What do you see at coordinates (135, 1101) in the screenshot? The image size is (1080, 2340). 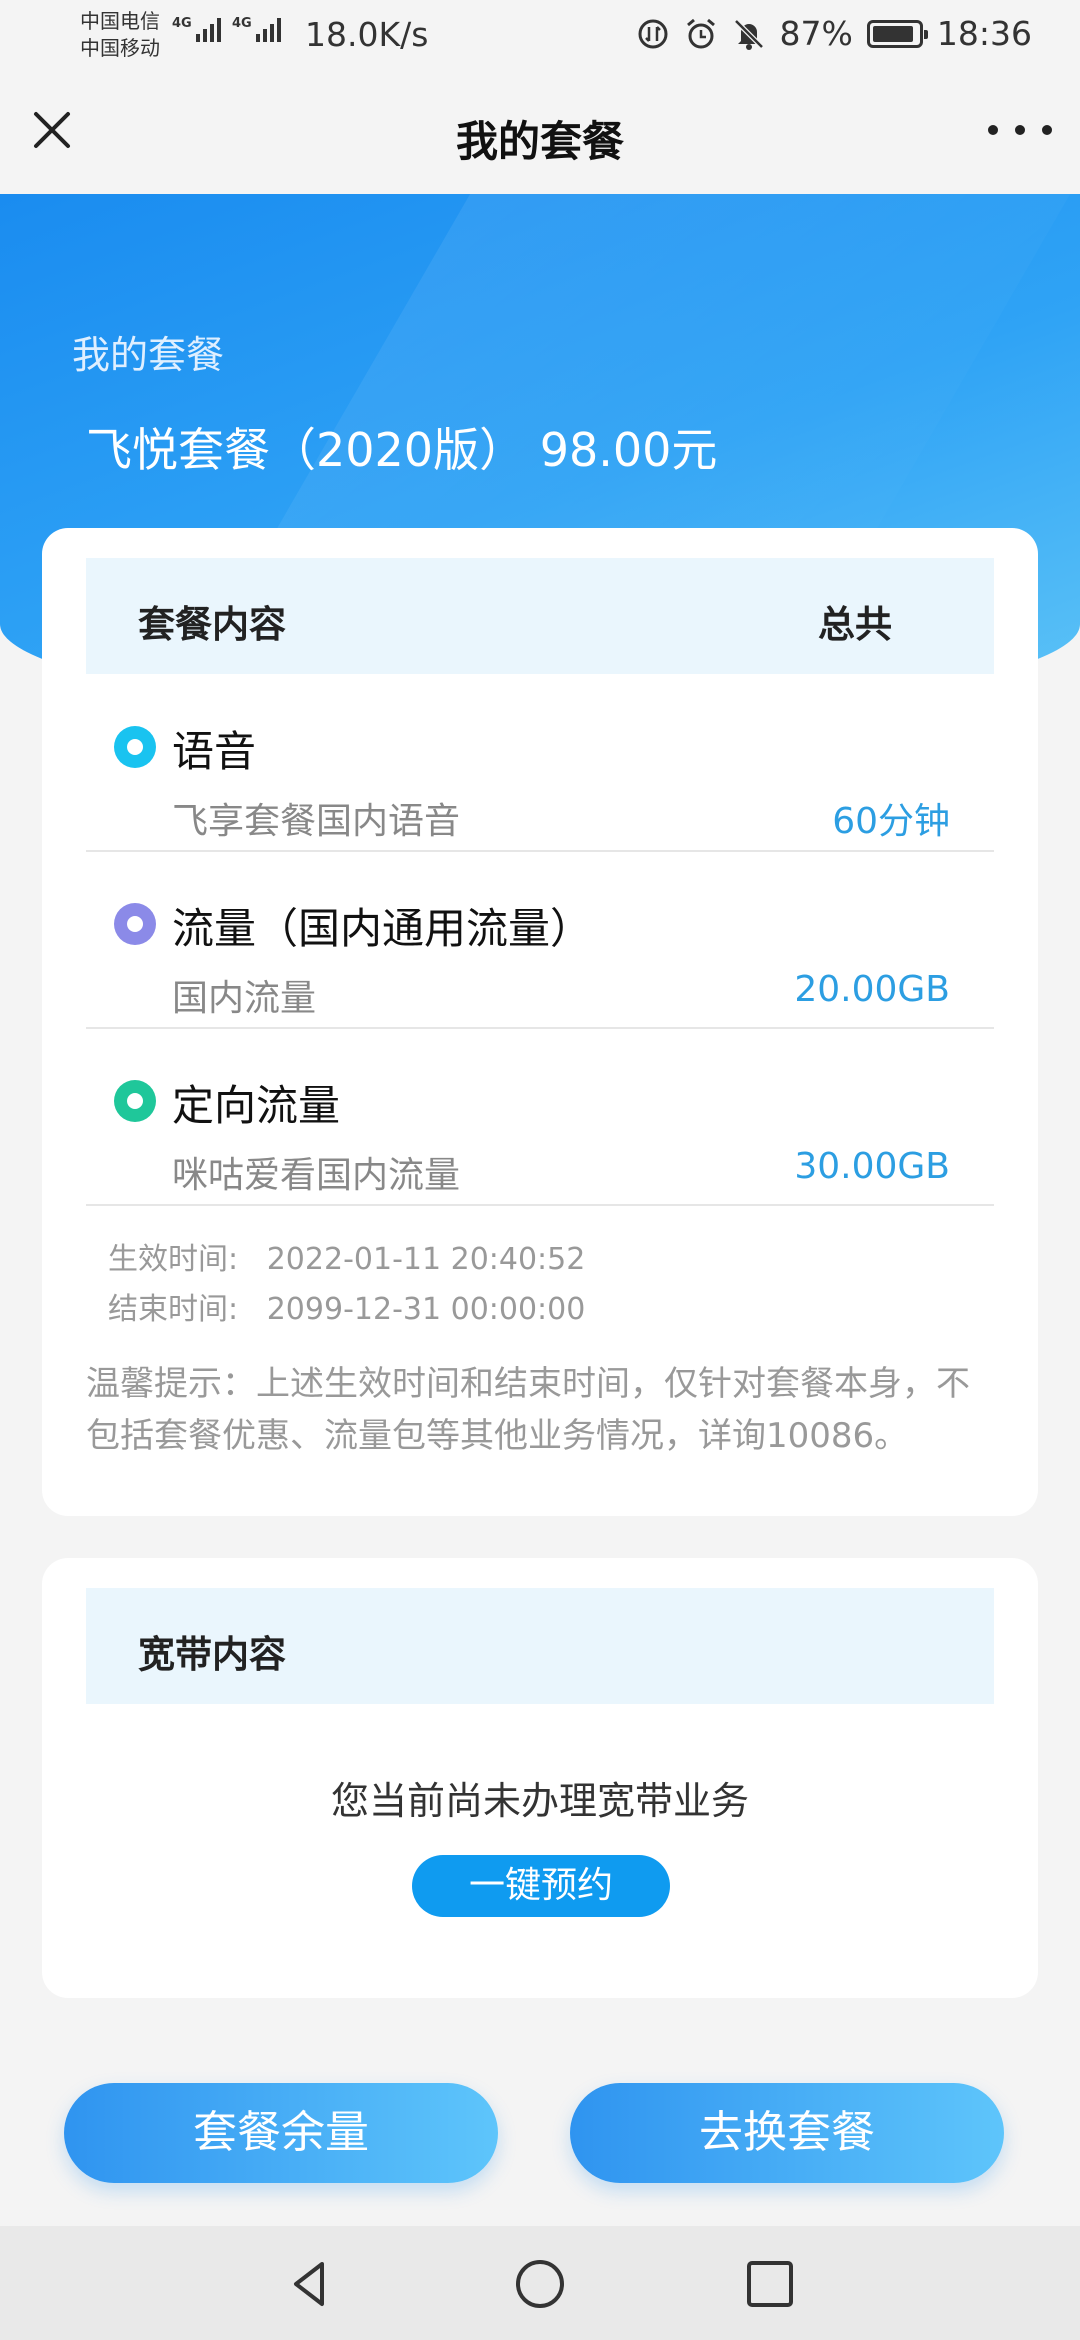 I see `targeted-data-dot-icon` at bounding box center [135, 1101].